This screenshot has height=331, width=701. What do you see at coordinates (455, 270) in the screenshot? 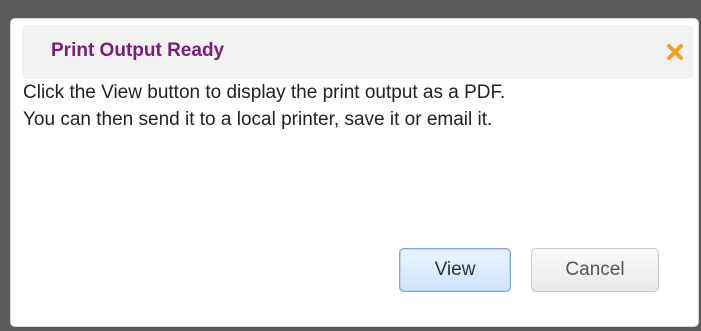
I see `view-button: View` at bounding box center [455, 270].